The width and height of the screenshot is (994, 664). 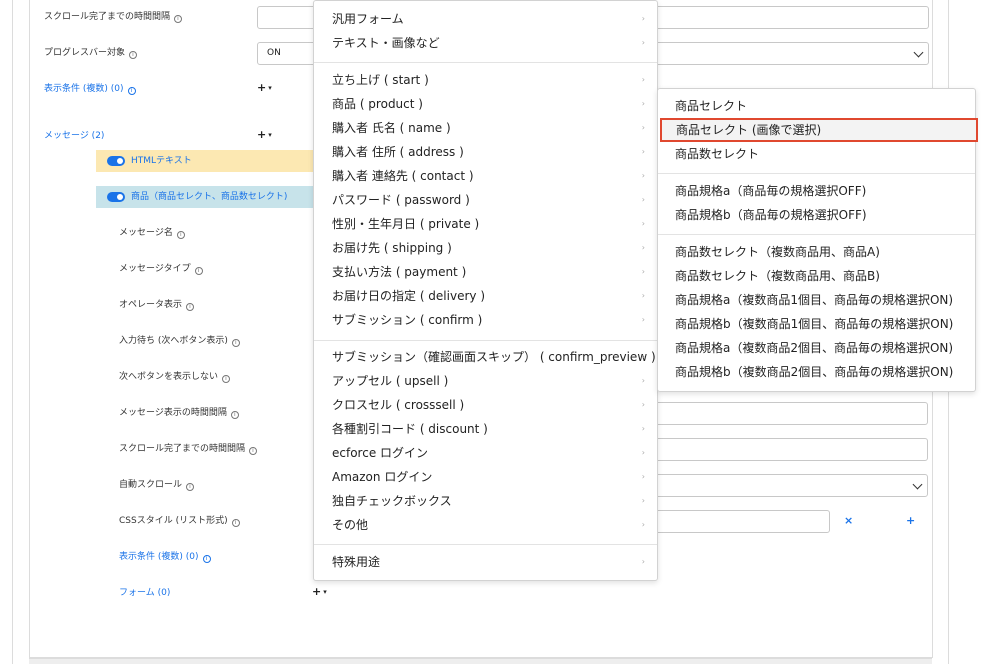 I want to click on css-style-input, so click(x=735, y=521).